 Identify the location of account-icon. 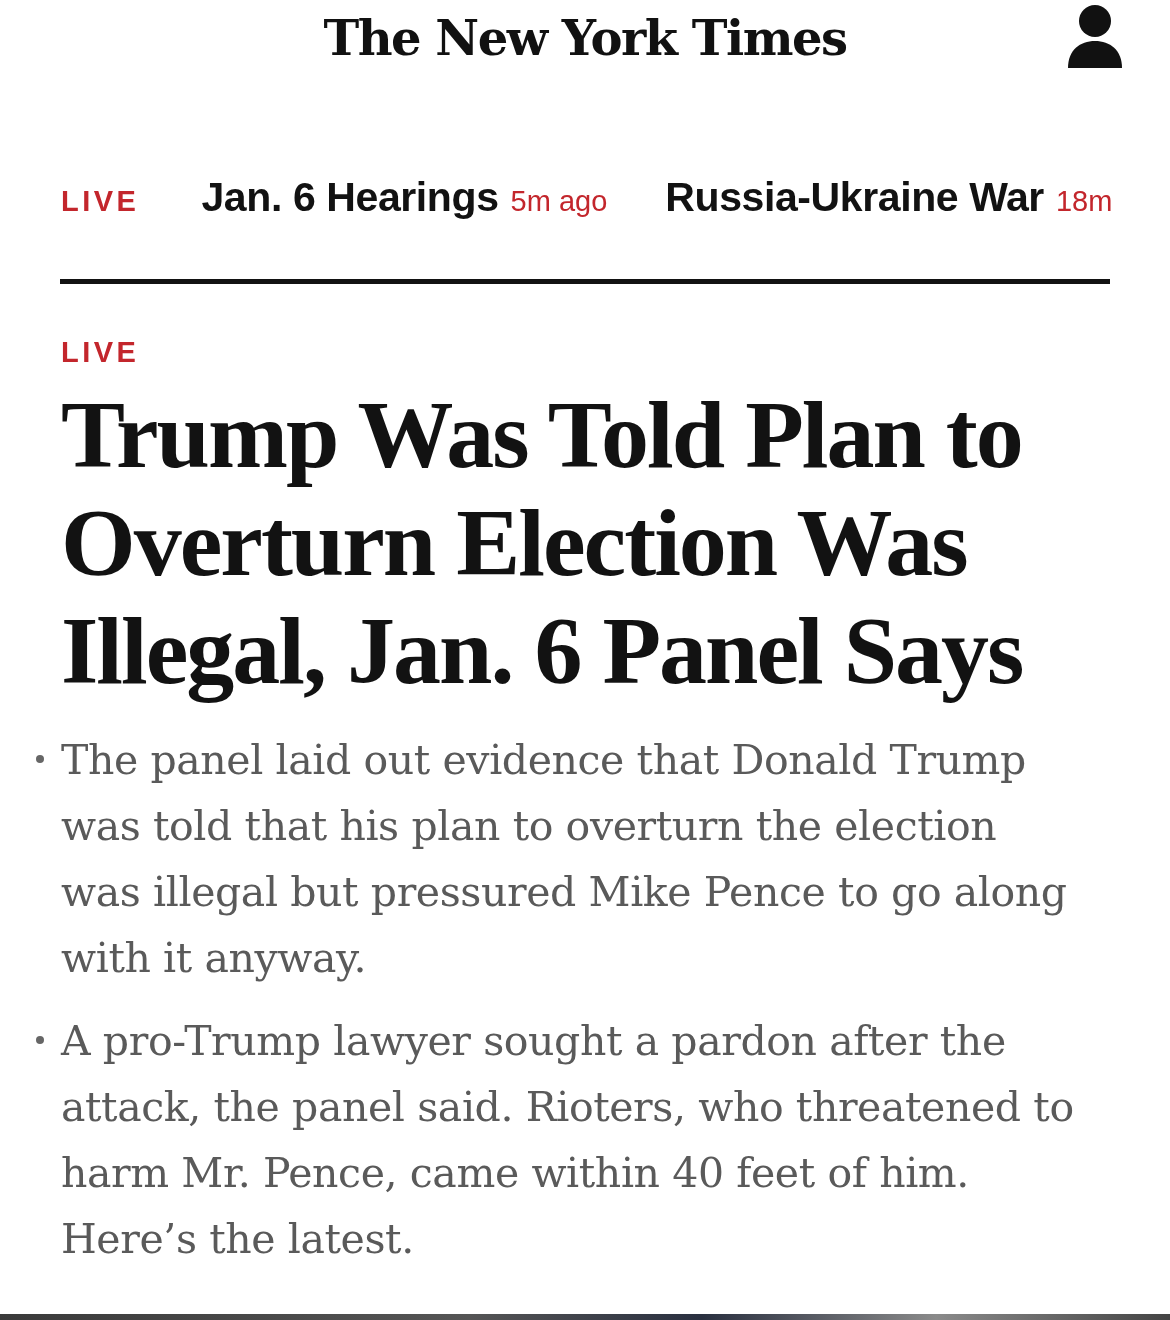
(1095, 36).